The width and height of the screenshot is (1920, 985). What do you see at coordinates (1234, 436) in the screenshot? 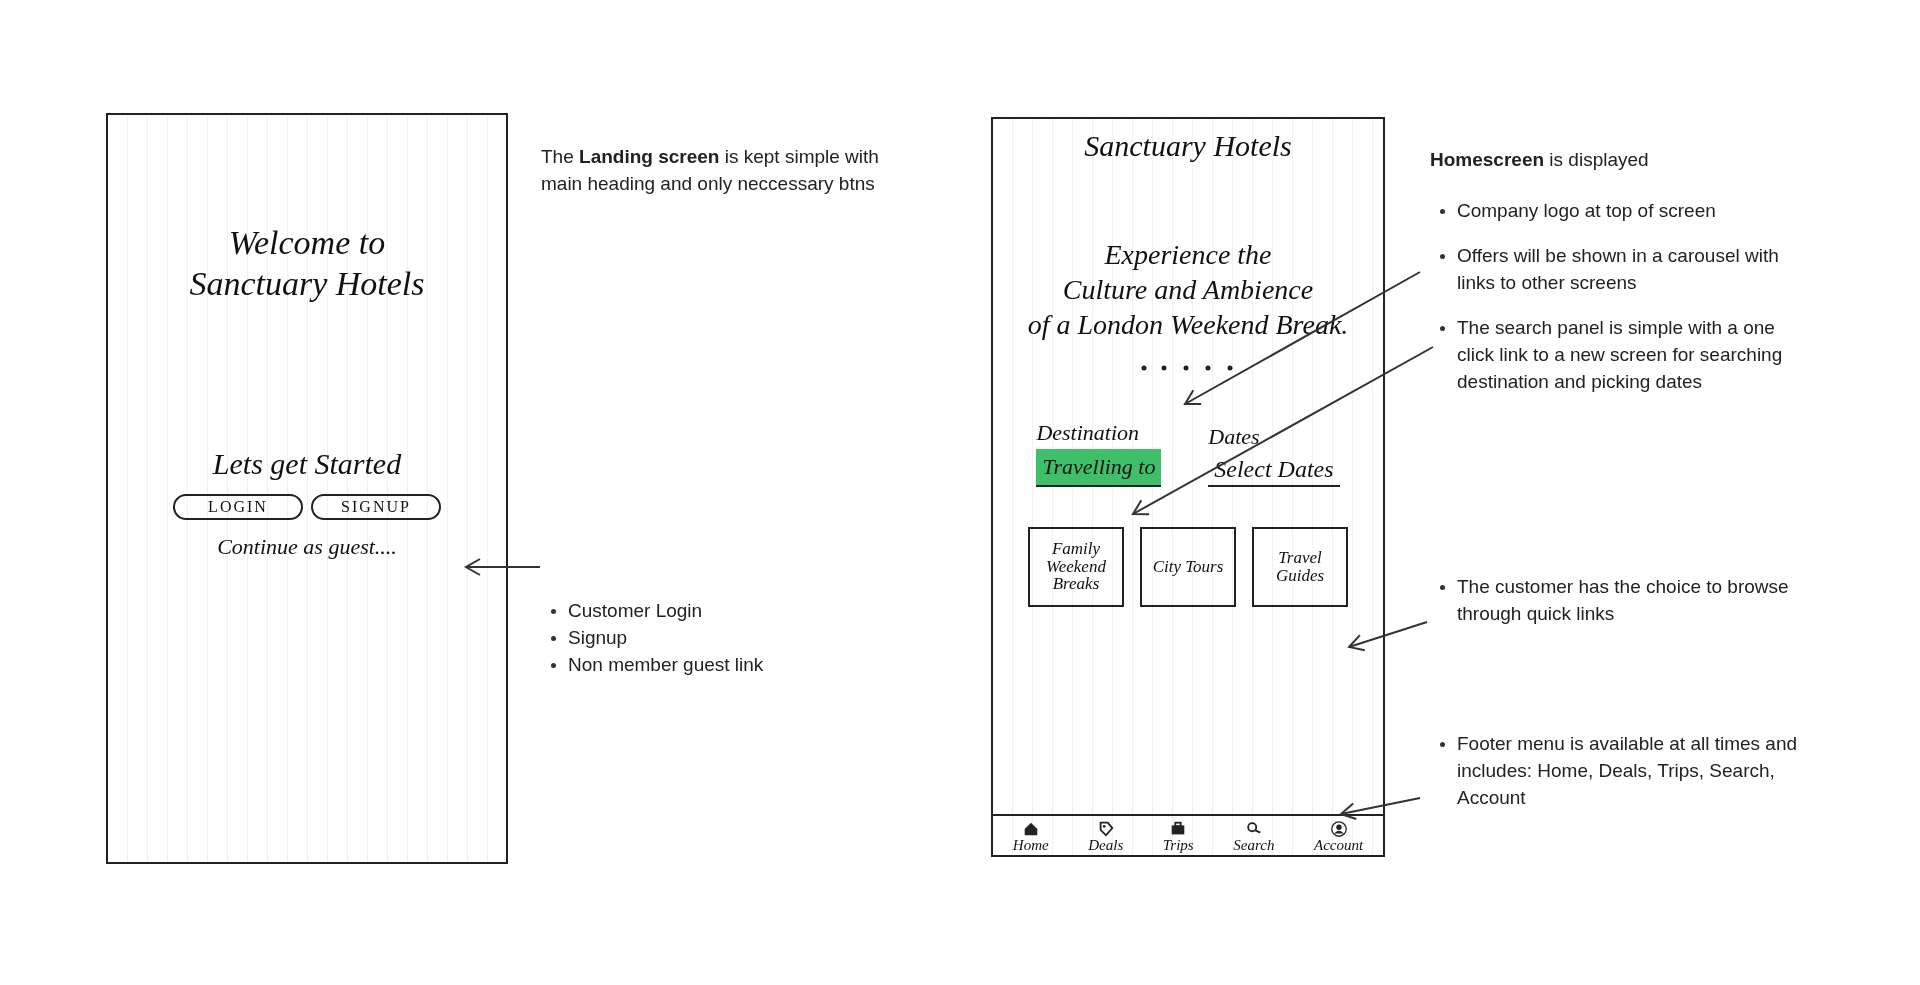
I see `field-label: Dates` at bounding box center [1234, 436].